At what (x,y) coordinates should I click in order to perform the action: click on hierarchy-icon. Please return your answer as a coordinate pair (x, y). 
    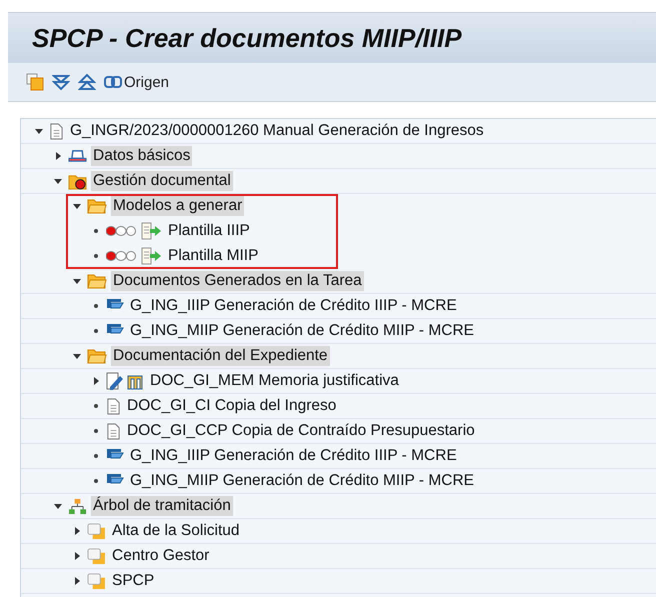
    Looking at the image, I should click on (77, 506).